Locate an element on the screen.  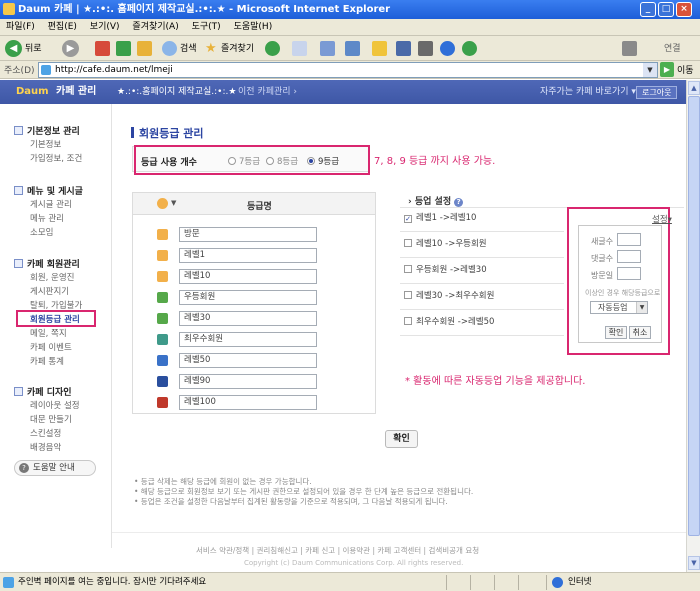
discuss-icon is located at coordinates (447, 48).